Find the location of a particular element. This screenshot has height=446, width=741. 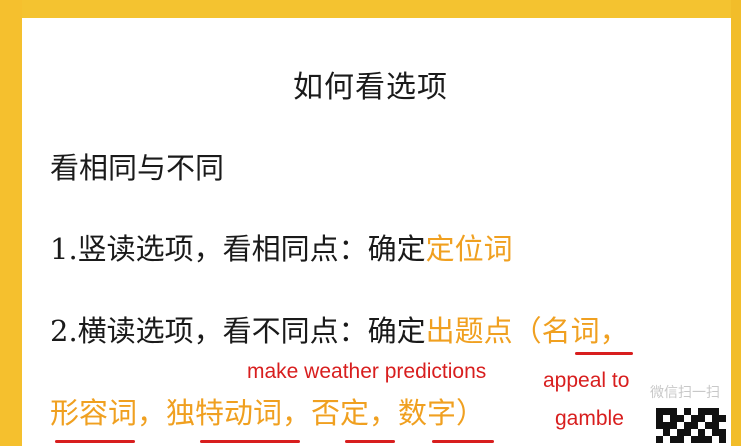

qr-code is located at coordinates (691, 427).